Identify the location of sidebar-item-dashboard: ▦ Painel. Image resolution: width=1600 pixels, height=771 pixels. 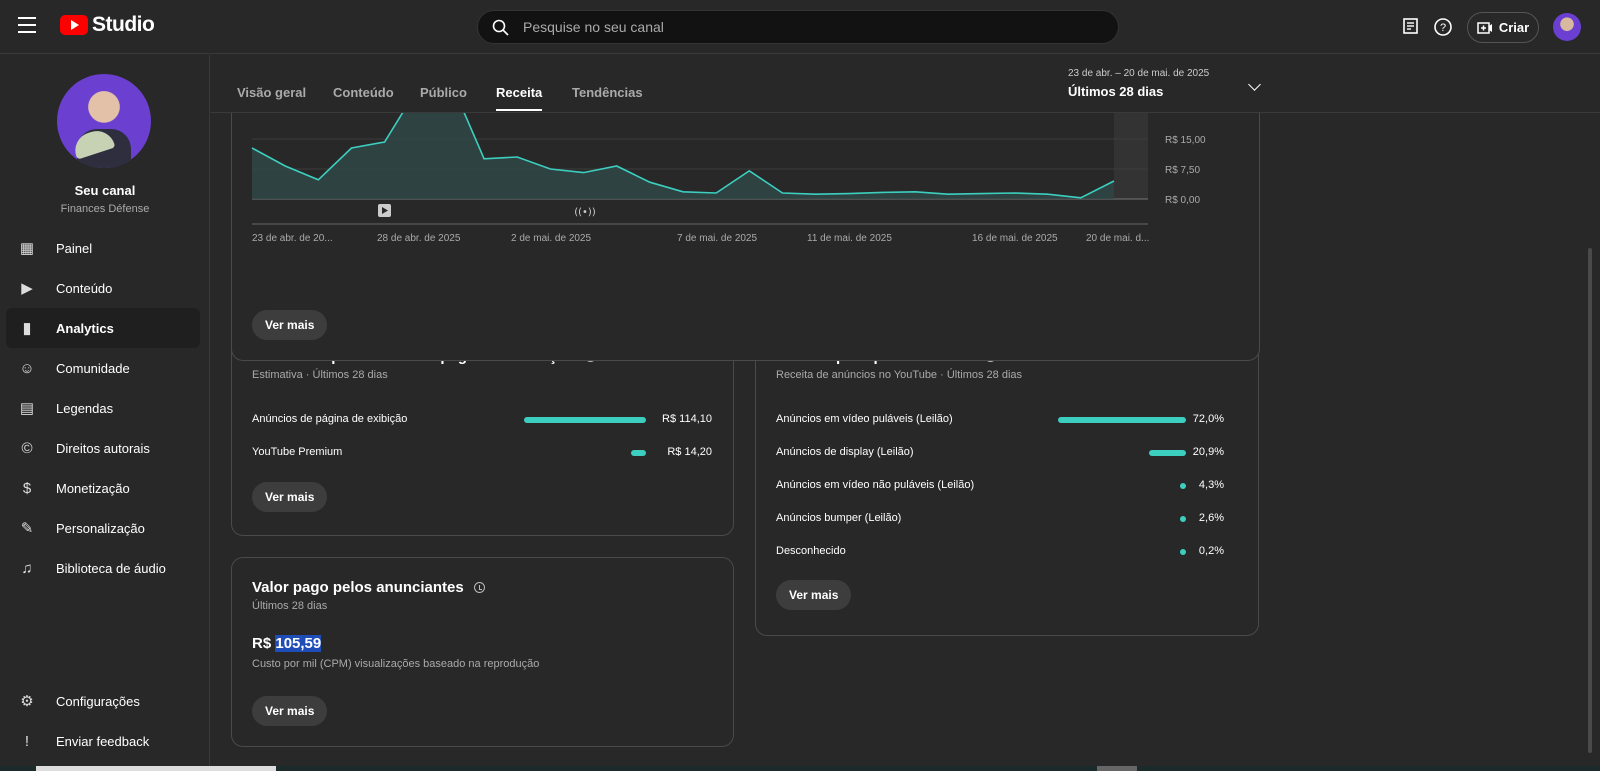
(103, 248).